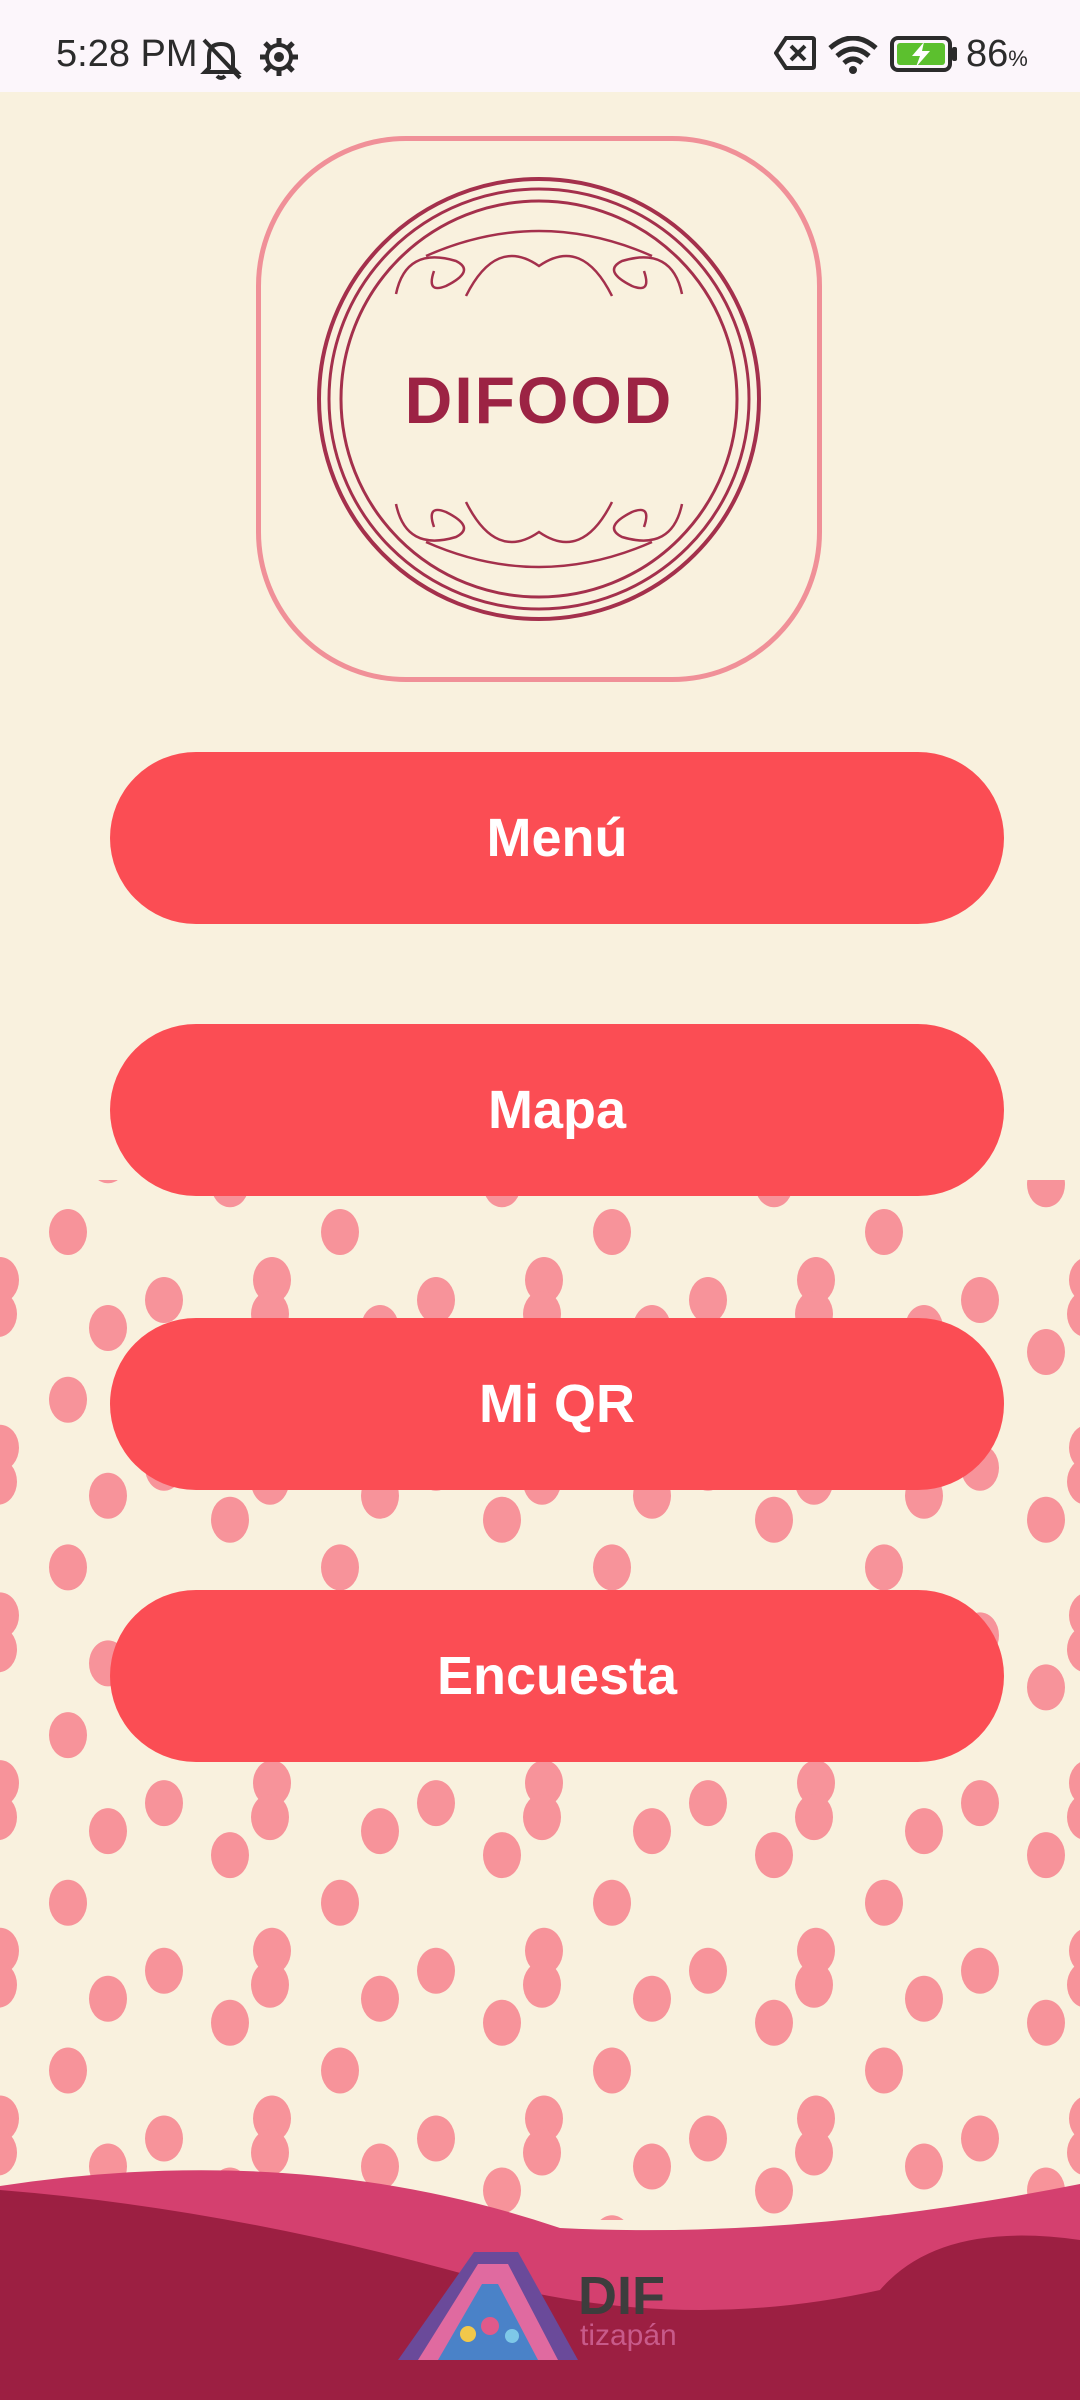 Image resolution: width=1080 pixels, height=2400 pixels. Describe the element at coordinates (557, 1404) in the screenshot. I see `my-qr-button: Mi QR` at that location.